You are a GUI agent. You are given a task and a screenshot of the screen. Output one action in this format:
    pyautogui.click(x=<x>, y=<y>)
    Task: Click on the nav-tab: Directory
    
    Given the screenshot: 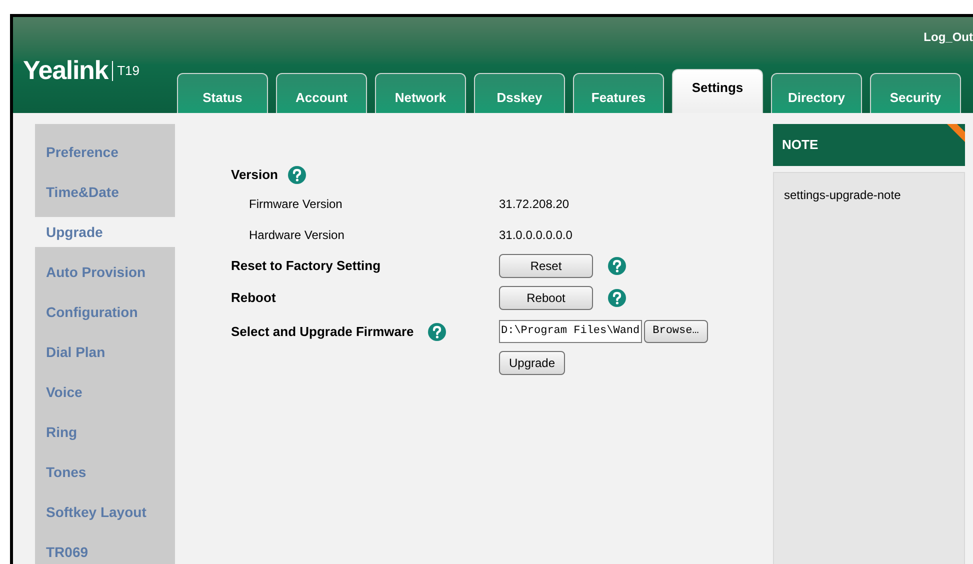 What is the action you would take?
    pyautogui.click(x=816, y=93)
    